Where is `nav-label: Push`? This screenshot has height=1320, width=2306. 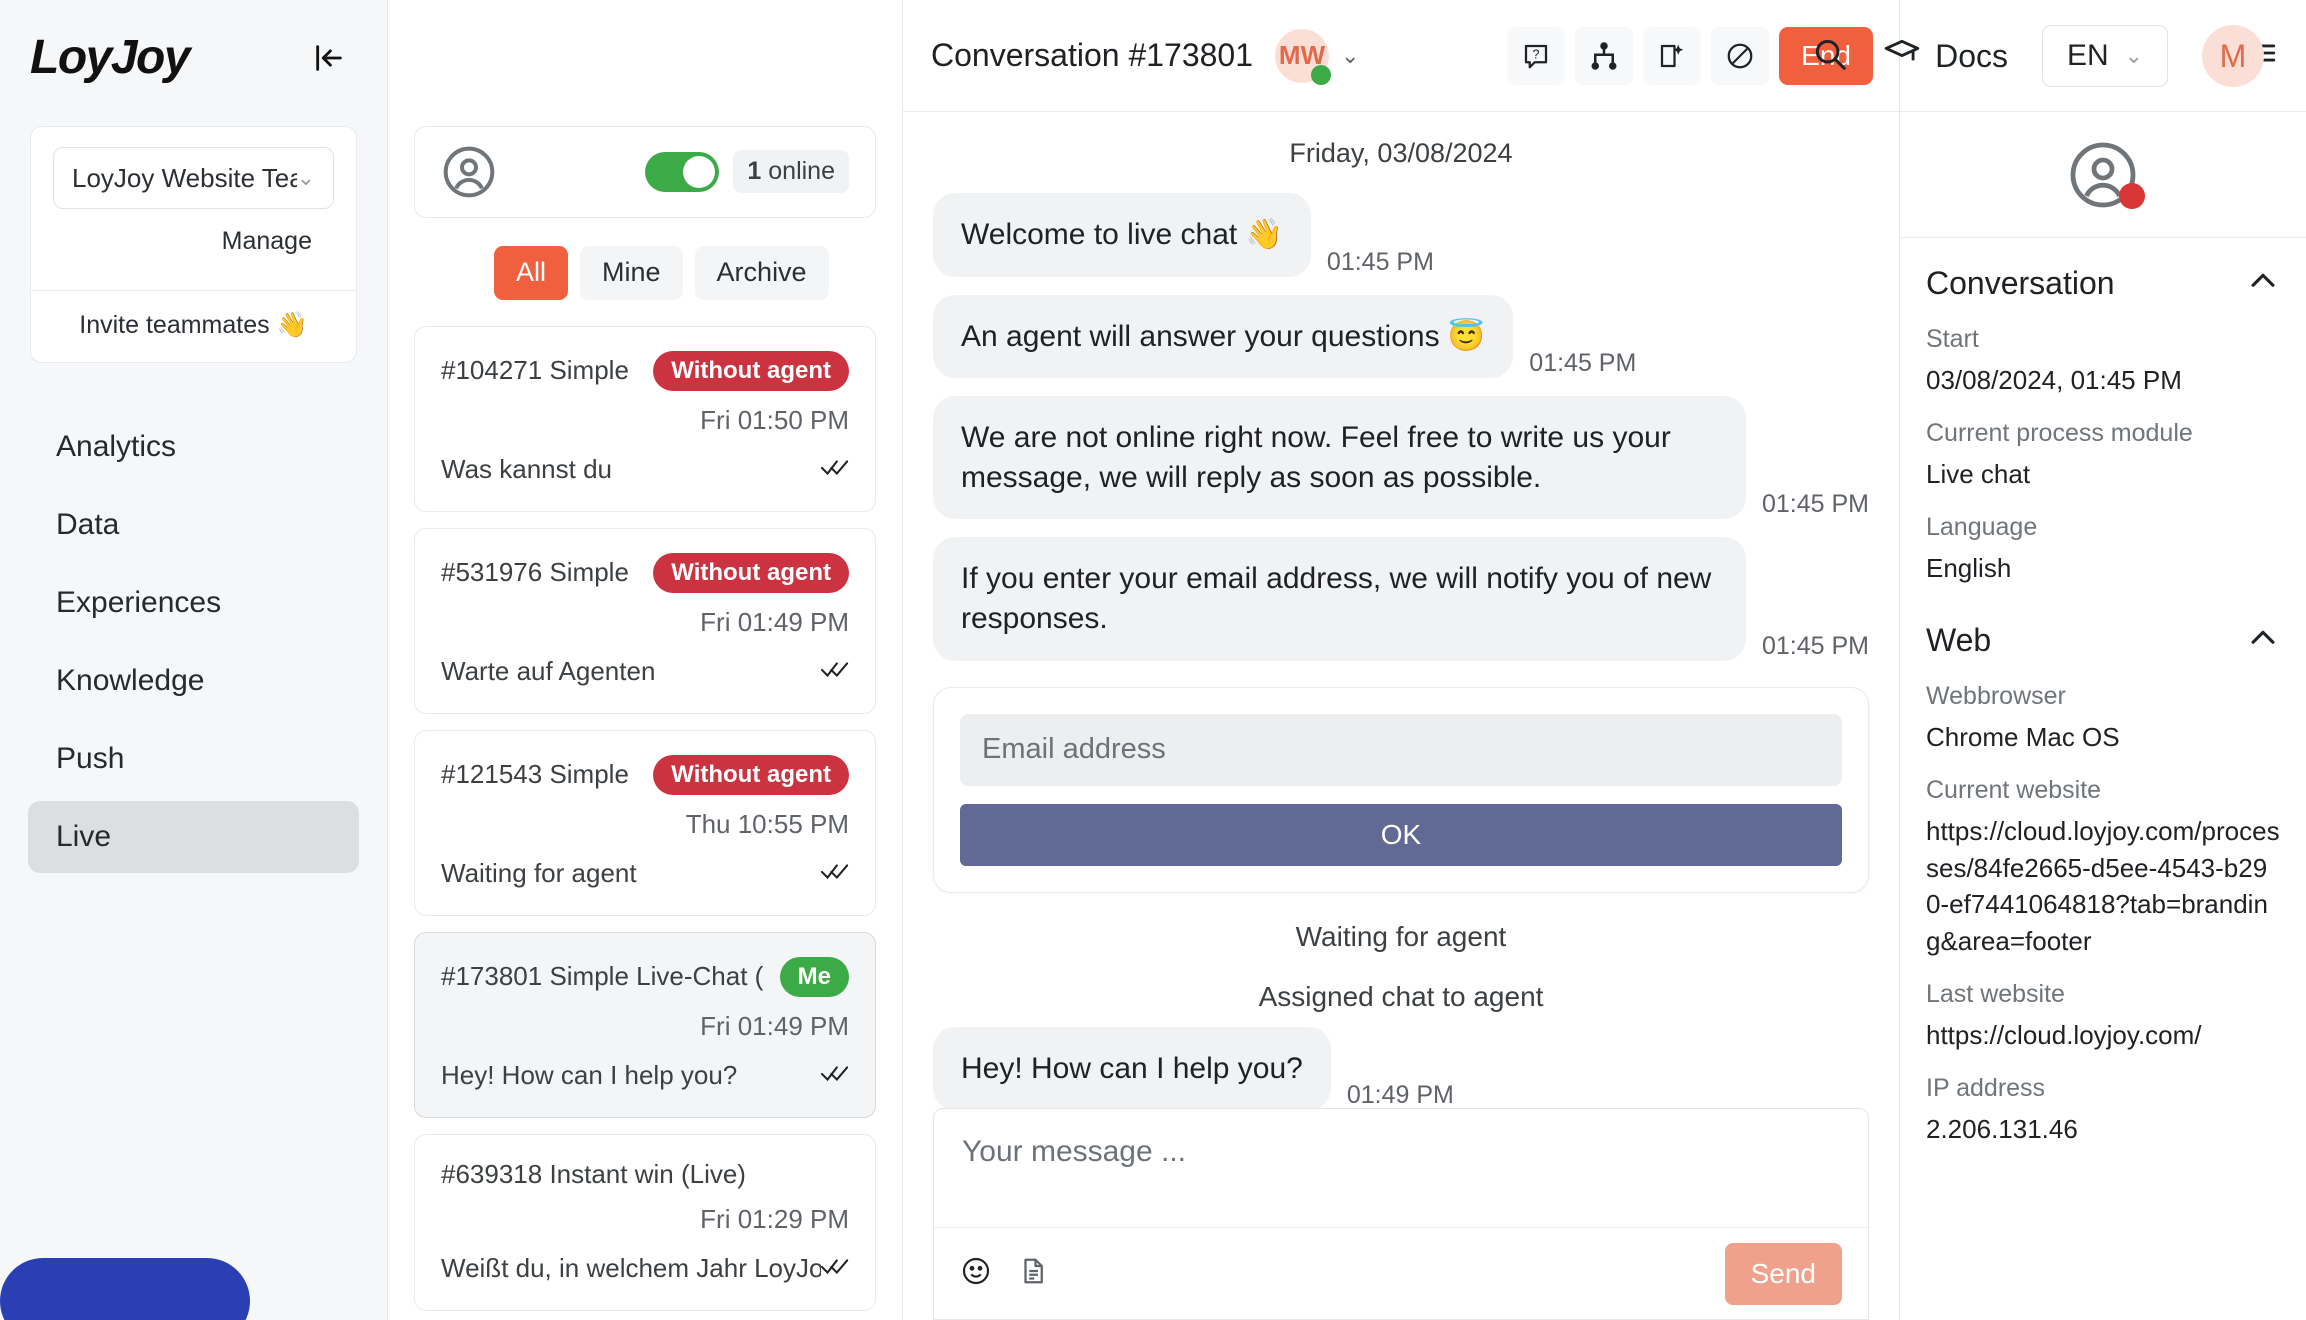 nav-label: Push is located at coordinates (90, 758).